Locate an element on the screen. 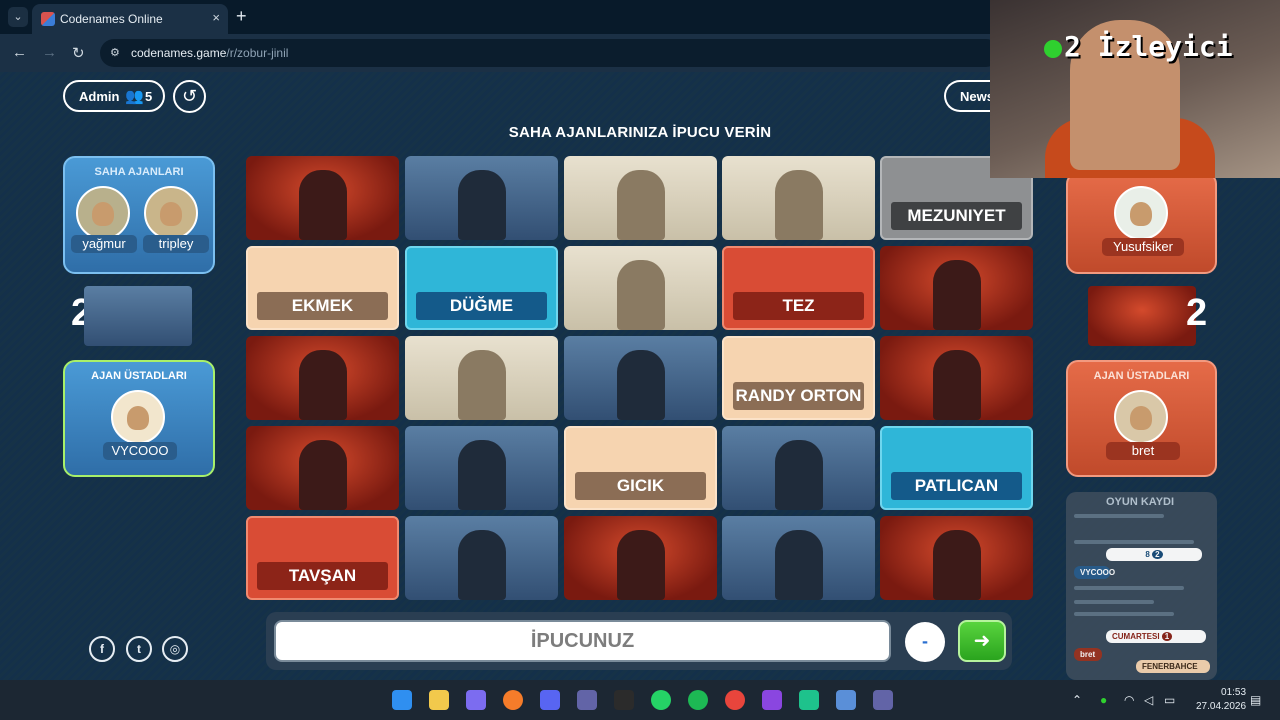 This screenshot has width=1280, height=720. card-word: MEZUNIYET is located at coordinates (956, 216).